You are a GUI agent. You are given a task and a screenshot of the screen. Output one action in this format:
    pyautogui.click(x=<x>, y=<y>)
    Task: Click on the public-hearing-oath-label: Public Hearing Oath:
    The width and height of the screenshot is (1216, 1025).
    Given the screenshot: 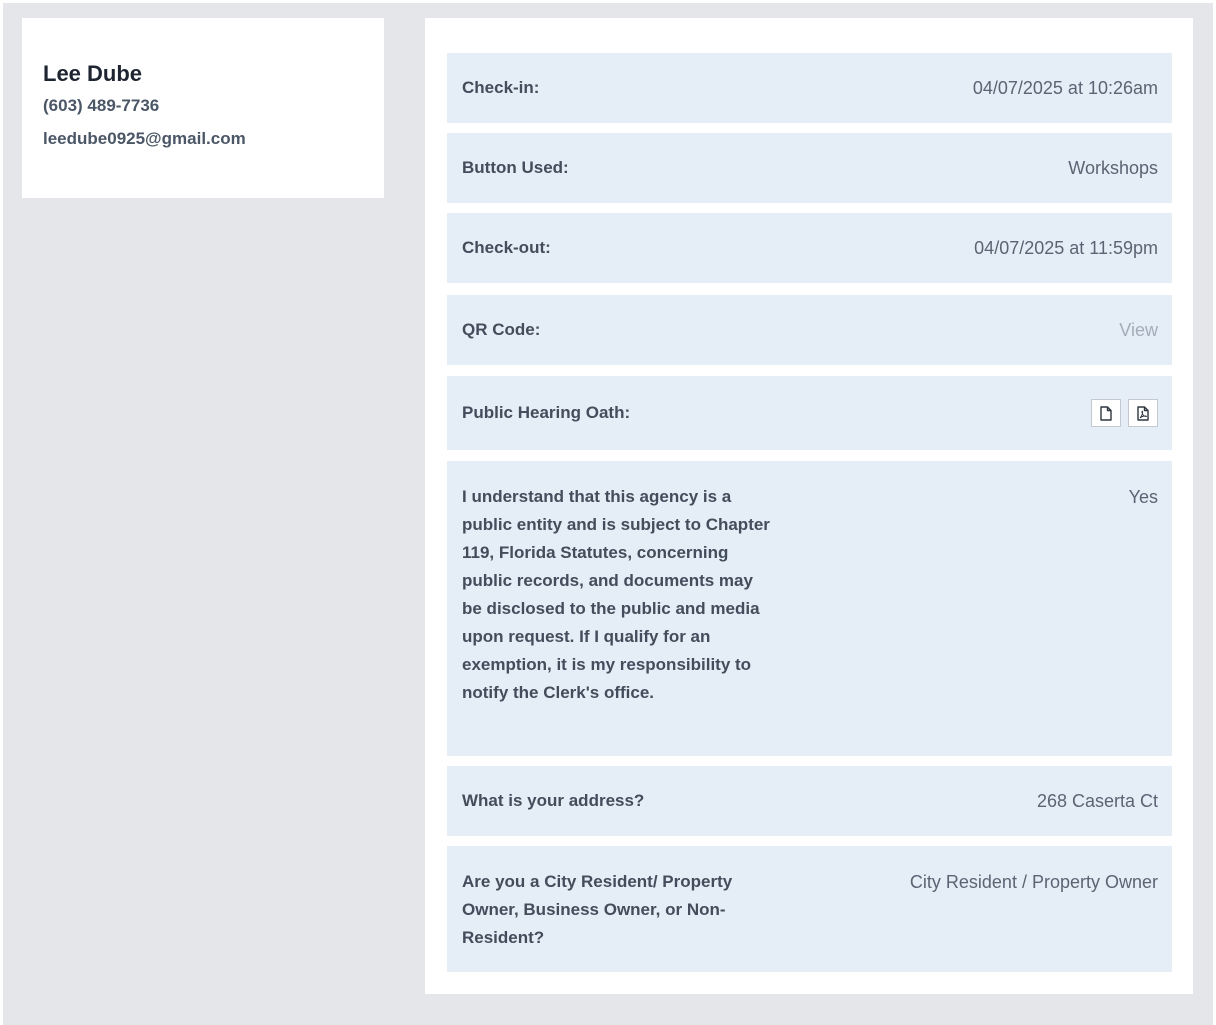 What is the action you would take?
    pyautogui.click(x=546, y=412)
    